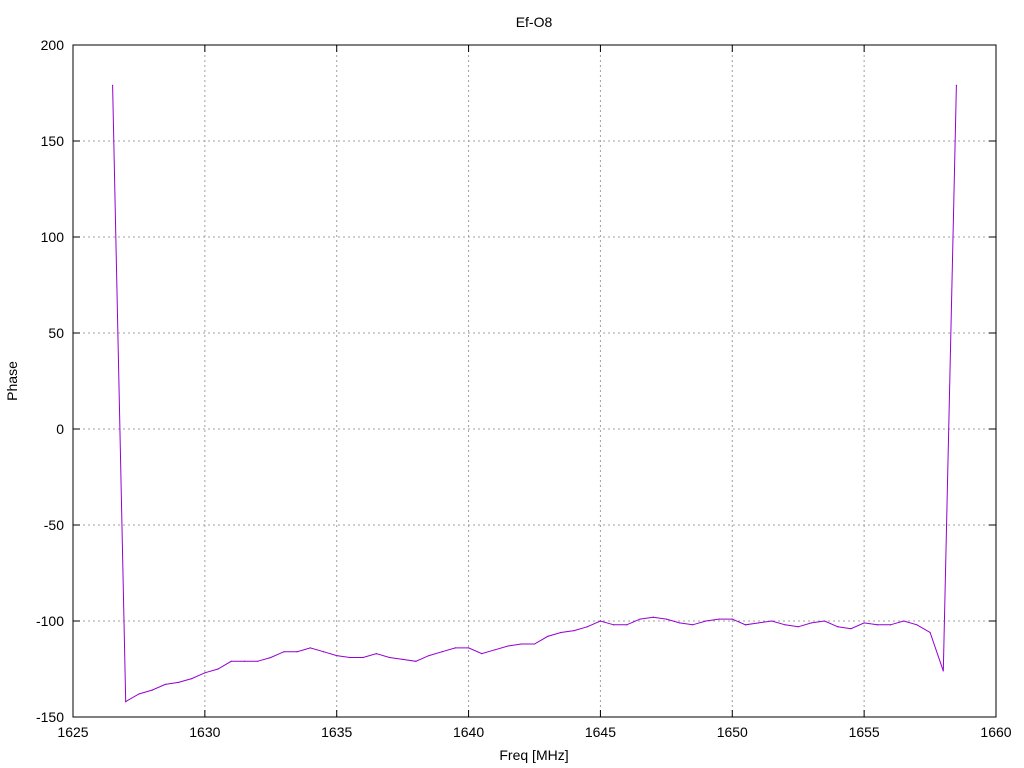  I want to click on chart-title: Ef-O8, so click(534, 22).